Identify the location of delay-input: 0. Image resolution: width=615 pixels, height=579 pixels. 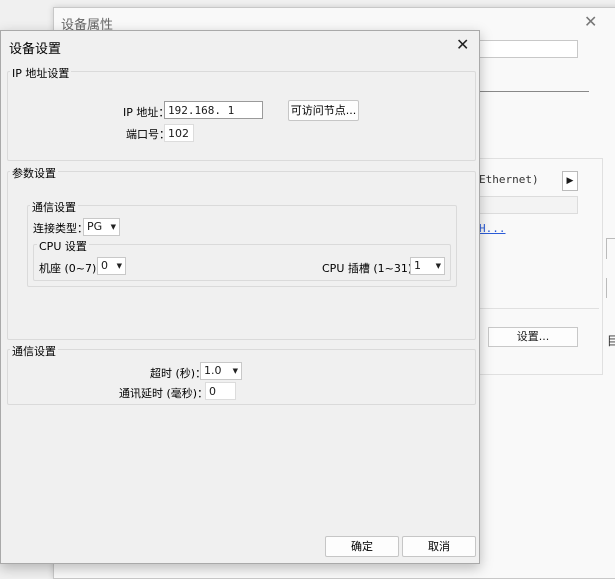
(220, 391).